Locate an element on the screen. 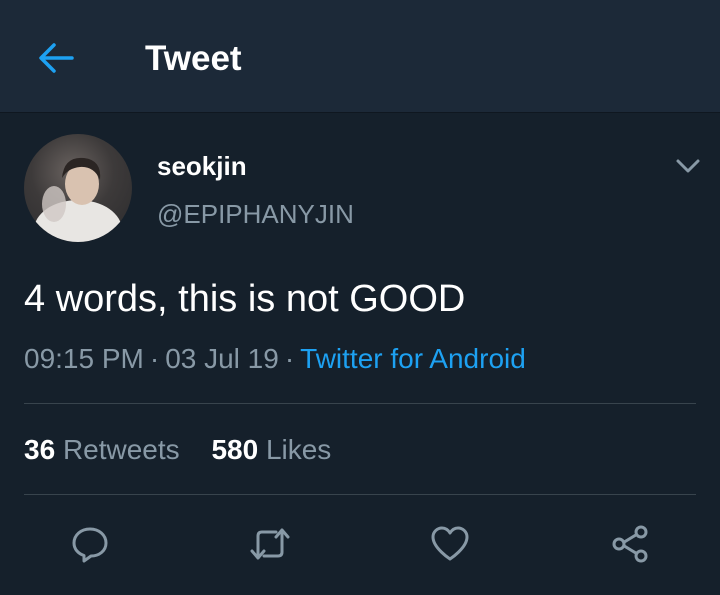  reply-button is located at coordinates (90, 544).